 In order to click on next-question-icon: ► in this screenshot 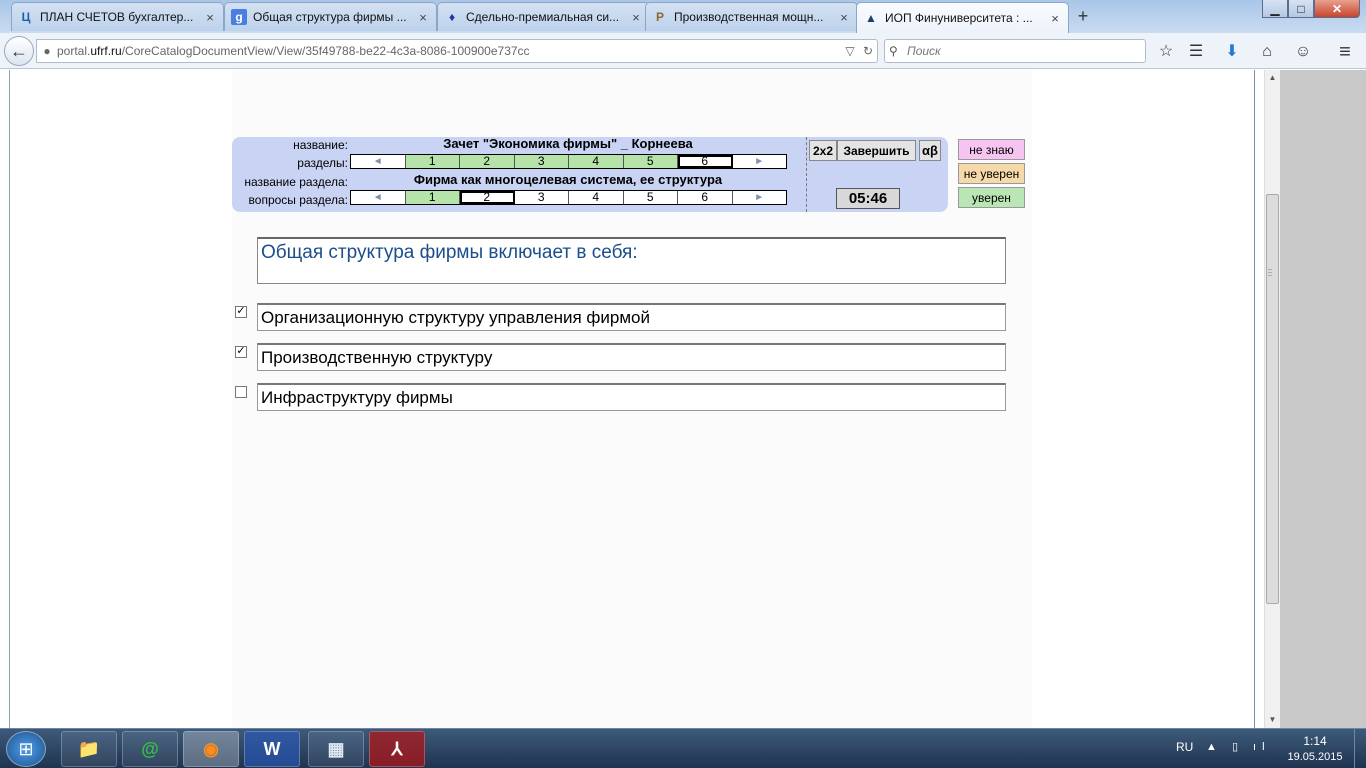, I will do `click(759, 197)`.